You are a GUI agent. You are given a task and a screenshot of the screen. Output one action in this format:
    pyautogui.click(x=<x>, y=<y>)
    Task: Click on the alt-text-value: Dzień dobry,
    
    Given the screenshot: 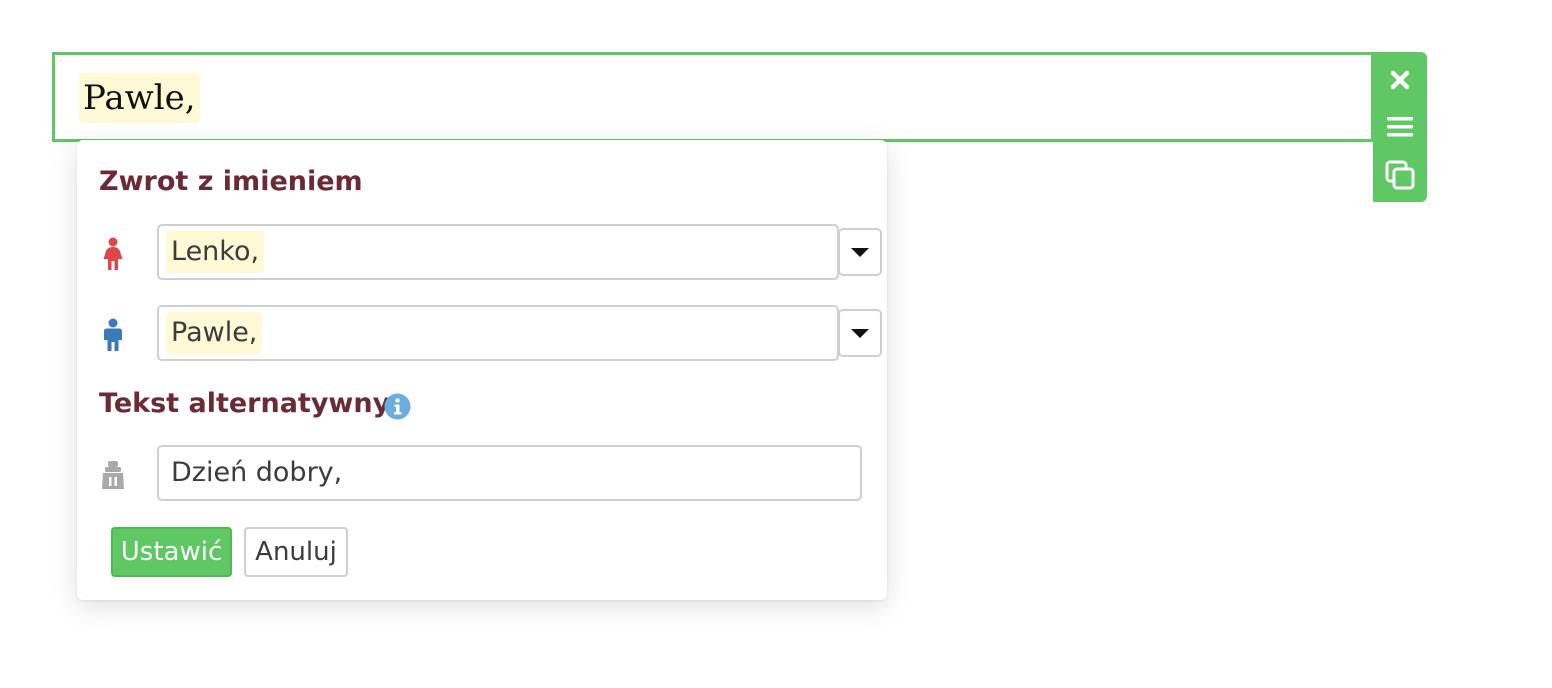 What is the action you would take?
    pyautogui.click(x=257, y=472)
    